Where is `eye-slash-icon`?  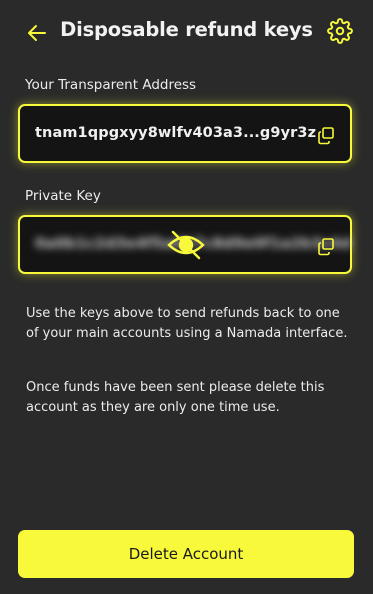
eye-slash-icon is located at coordinates (186, 245).